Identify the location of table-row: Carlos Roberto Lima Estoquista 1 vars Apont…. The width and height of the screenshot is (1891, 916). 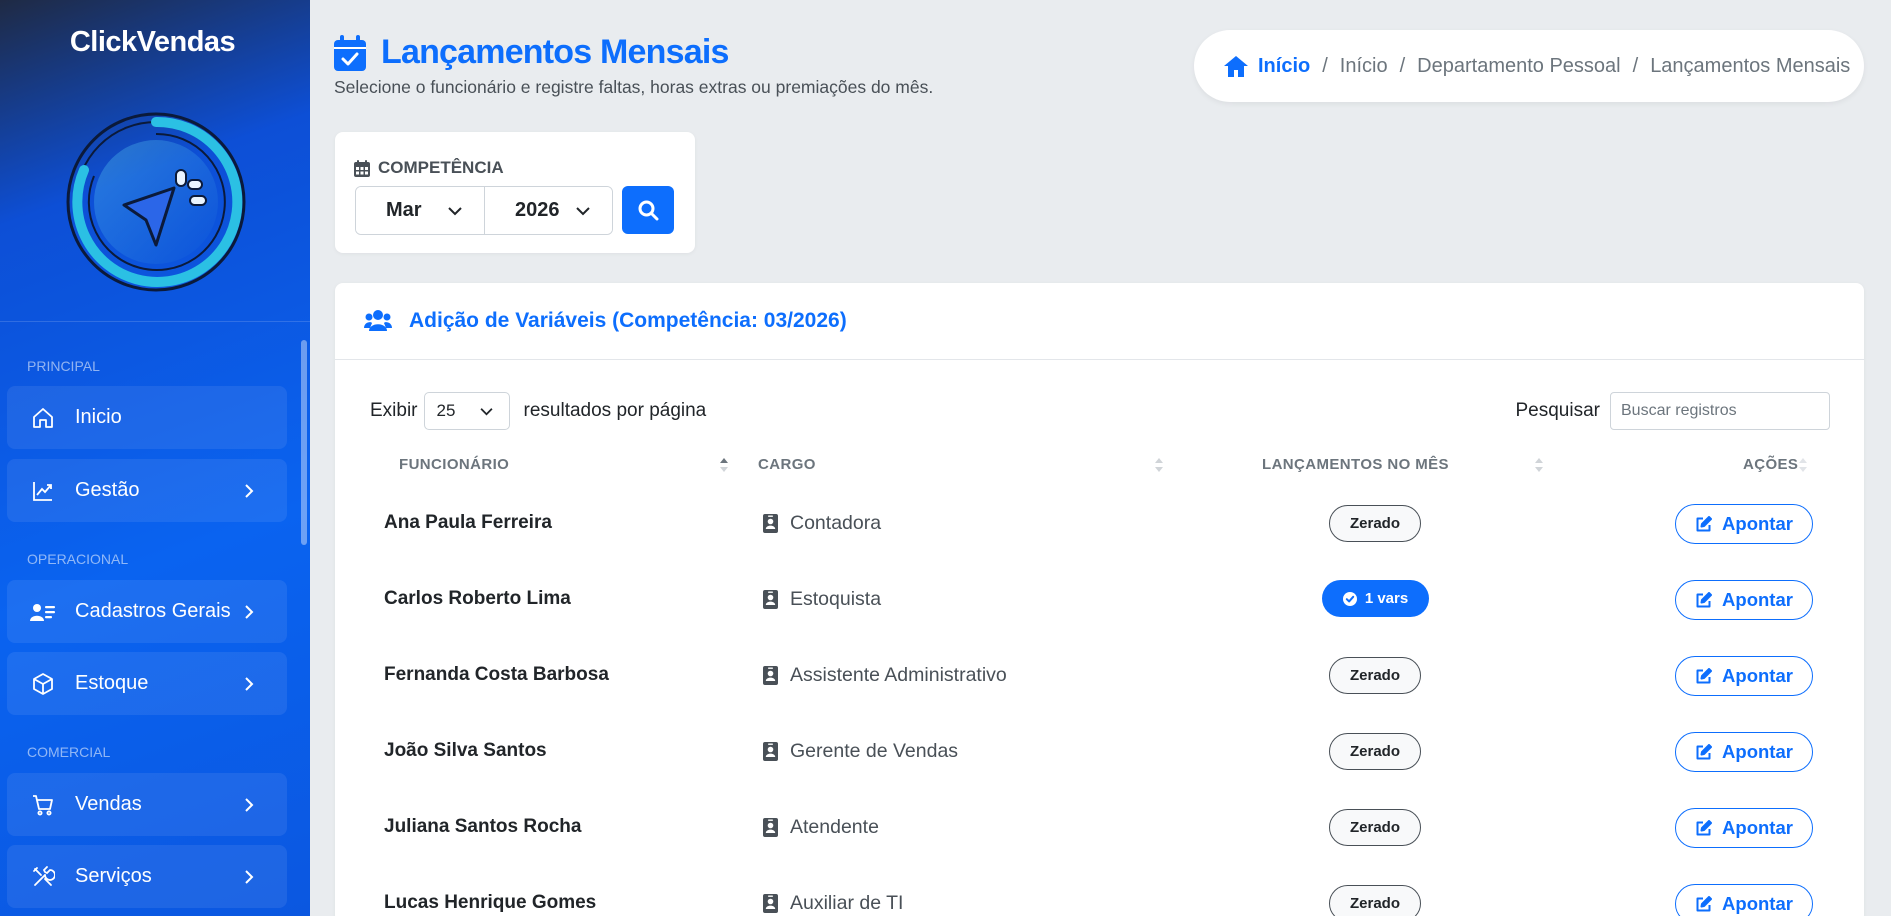
(1099, 599).